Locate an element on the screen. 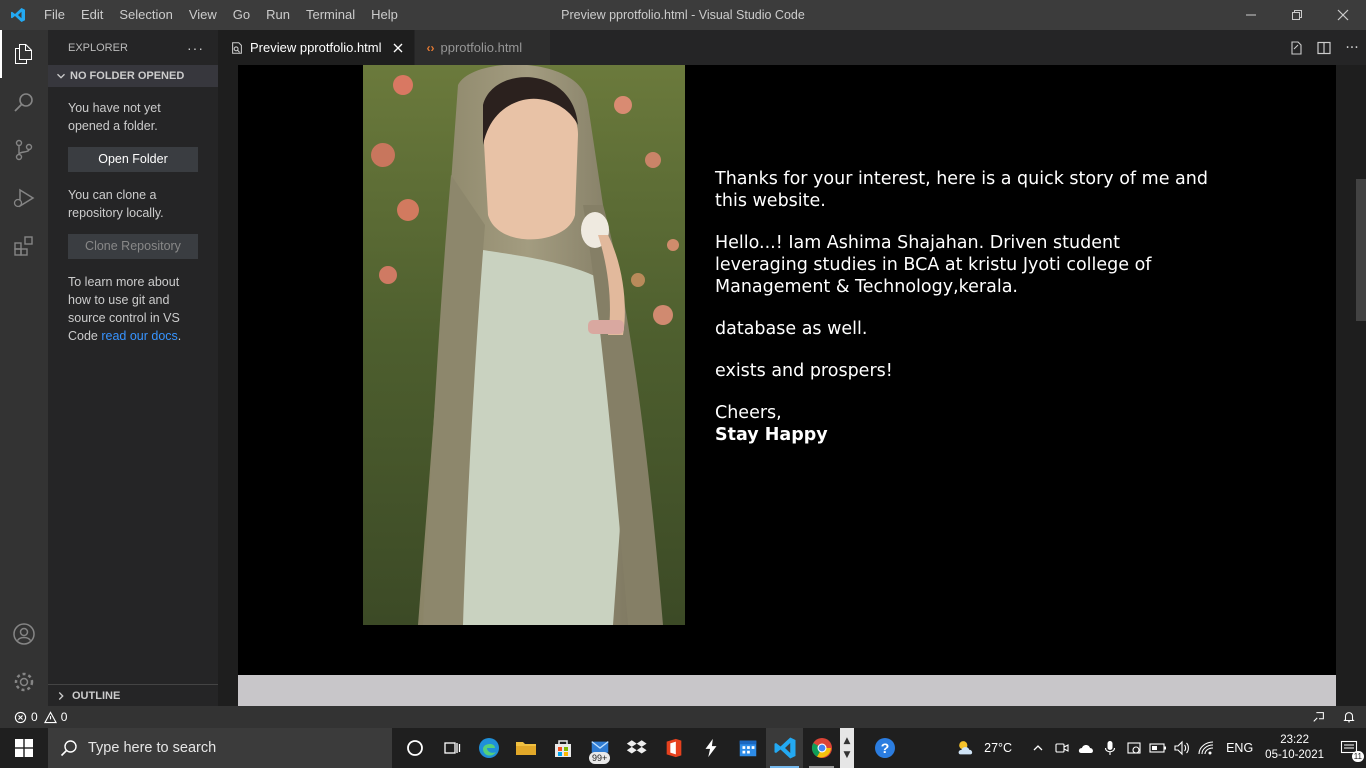  outline-section: OUTLINE is located at coordinates (133, 695).